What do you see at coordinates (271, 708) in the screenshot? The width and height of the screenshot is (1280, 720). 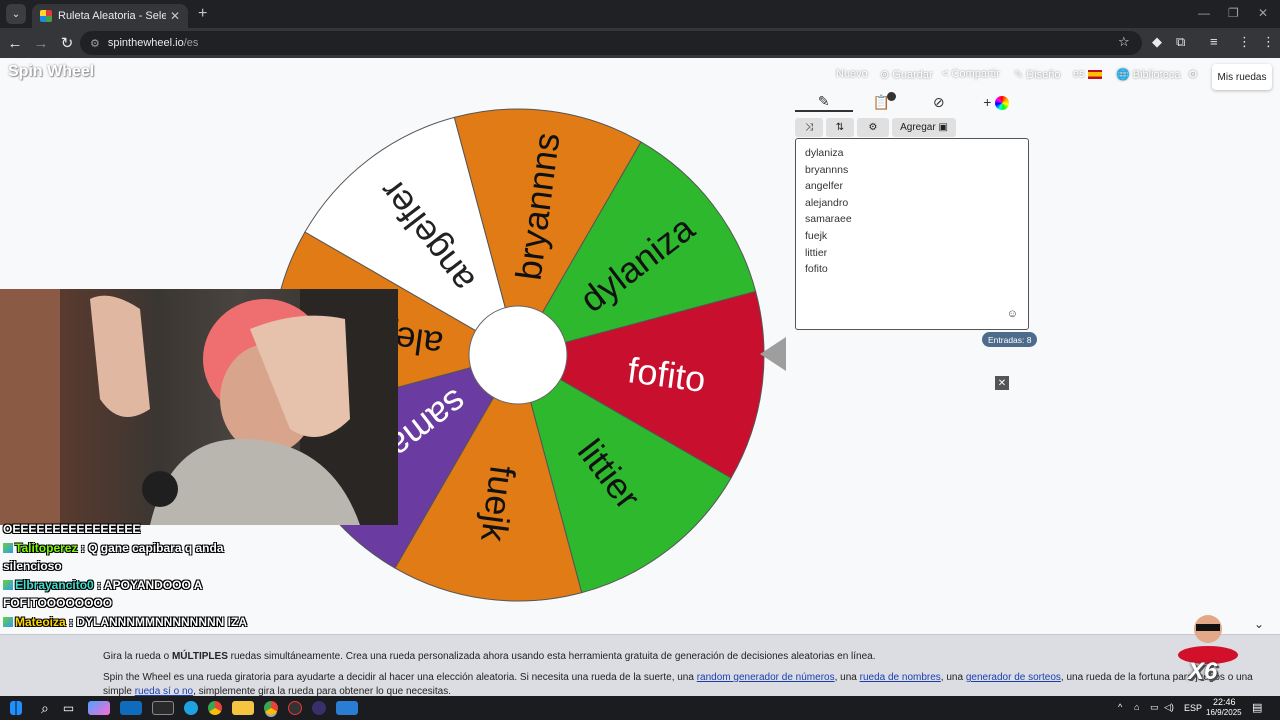 I see `chrome-active-icon` at bounding box center [271, 708].